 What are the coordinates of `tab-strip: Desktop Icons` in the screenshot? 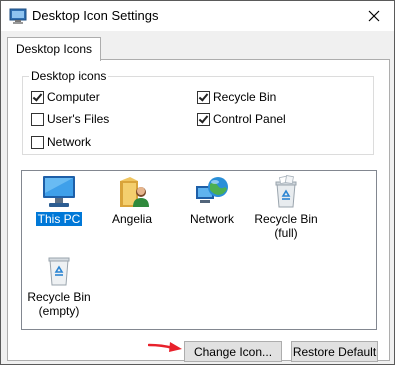 It's located at (197, 46).